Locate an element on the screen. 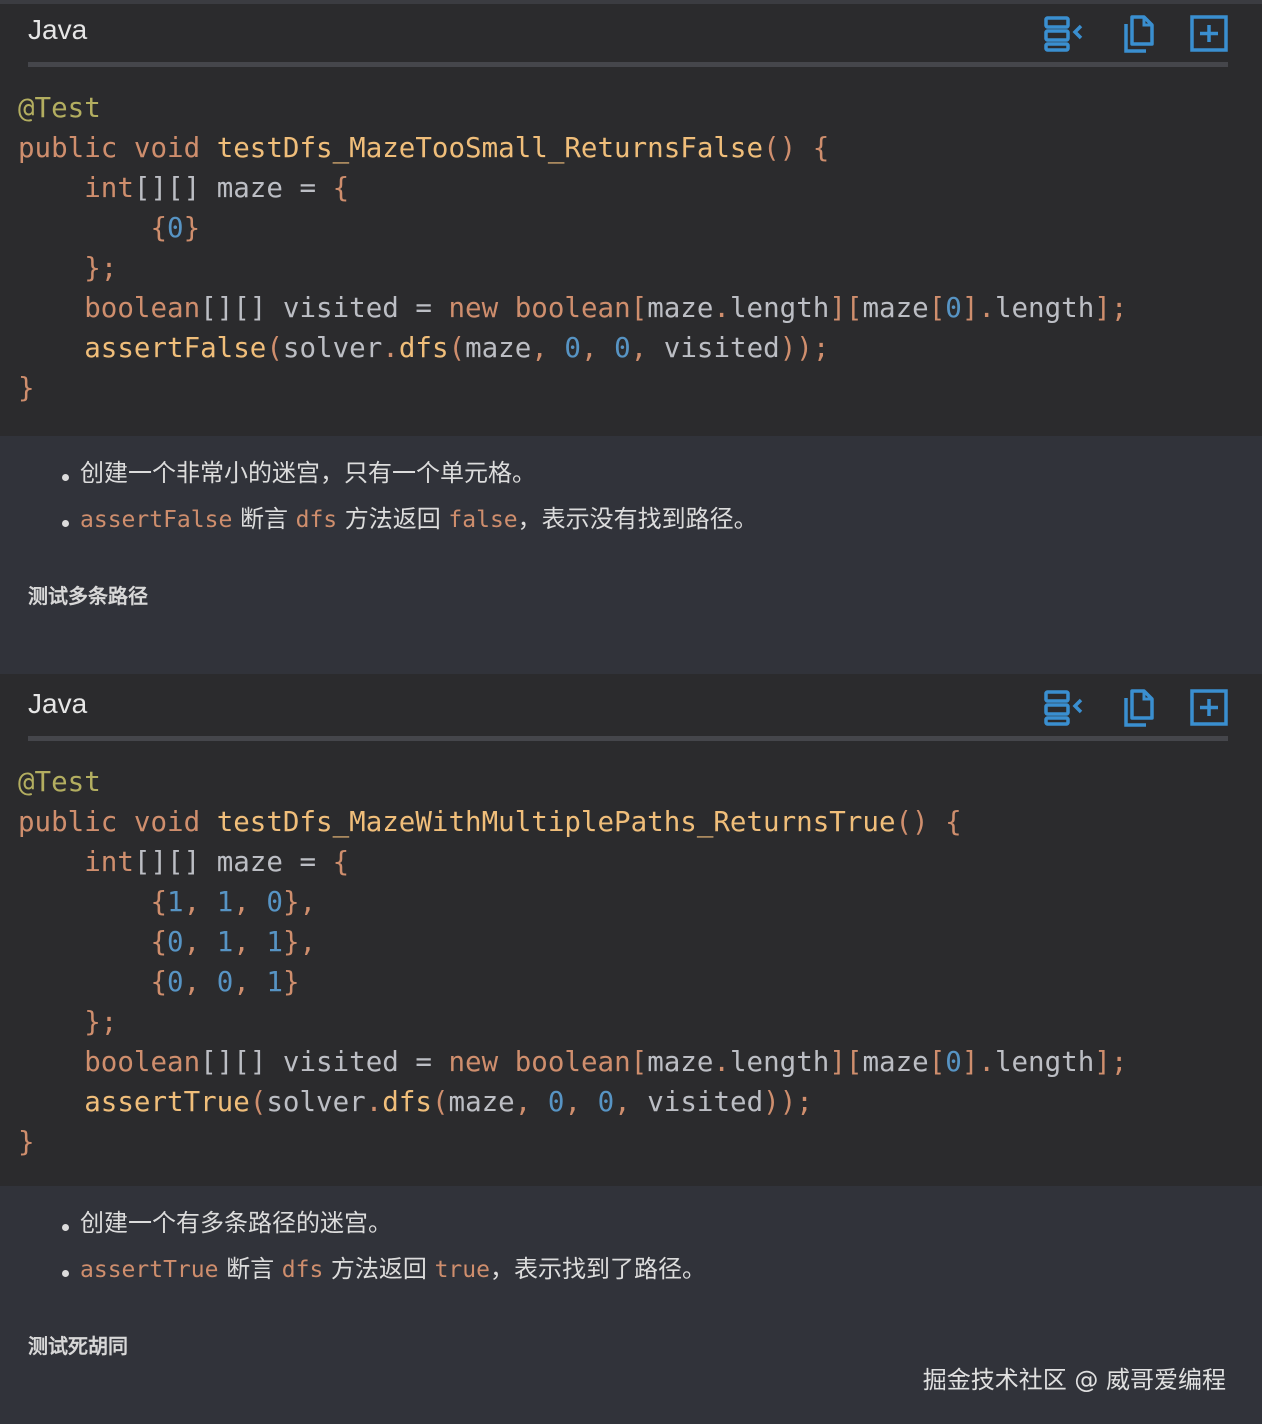  code-token: ( is located at coordinates (258, 1102).